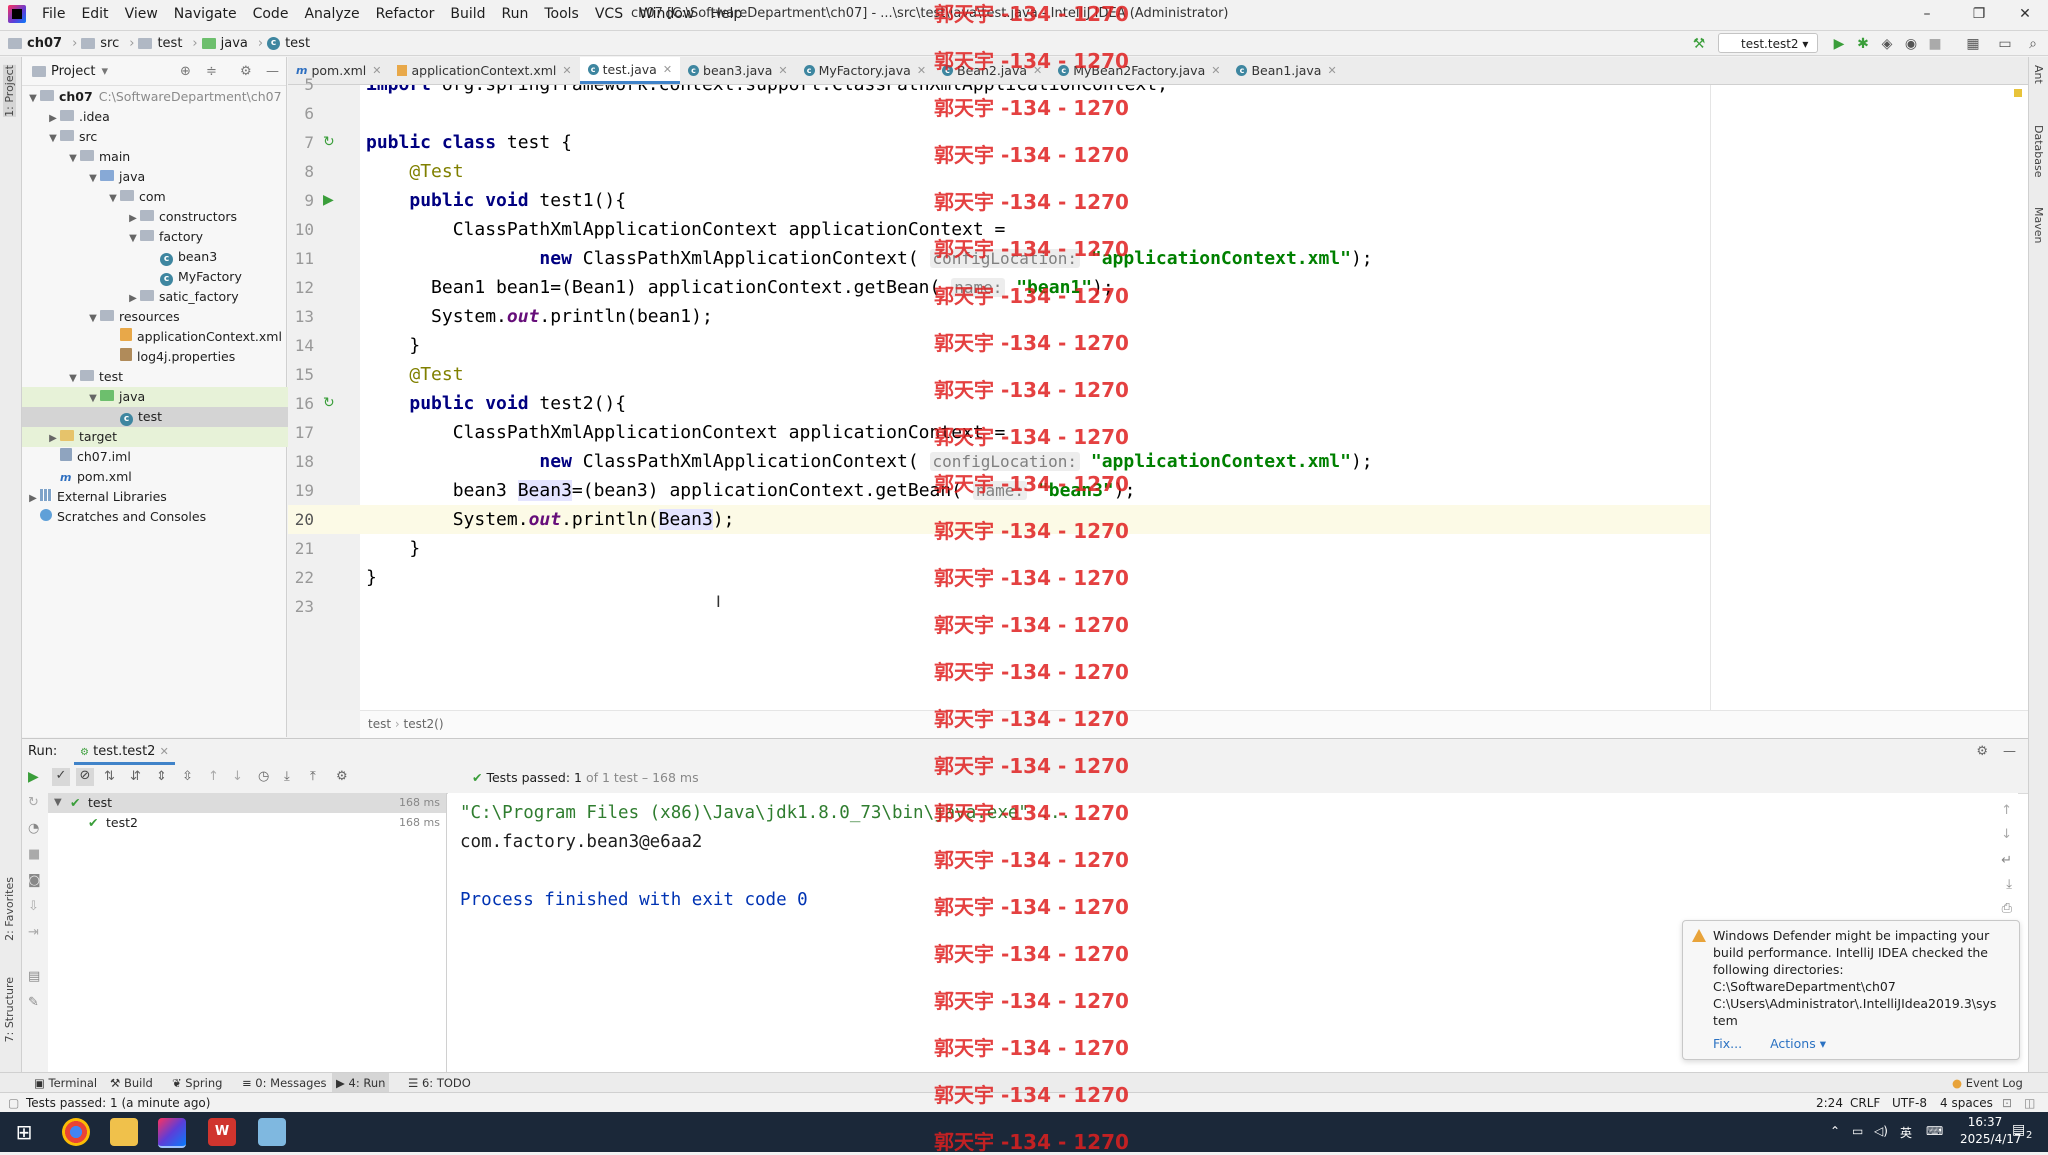 Image resolution: width=2048 pixels, height=1155 pixels. Describe the element at coordinates (1966, 1103) in the screenshot. I see `indent-setting: 4 spaces` at that location.